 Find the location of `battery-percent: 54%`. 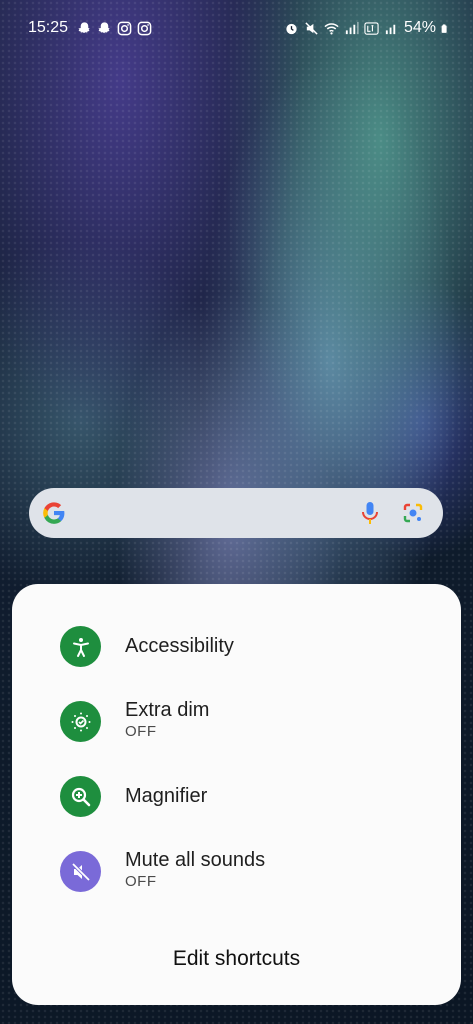

battery-percent: 54% is located at coordinates (419, 27).